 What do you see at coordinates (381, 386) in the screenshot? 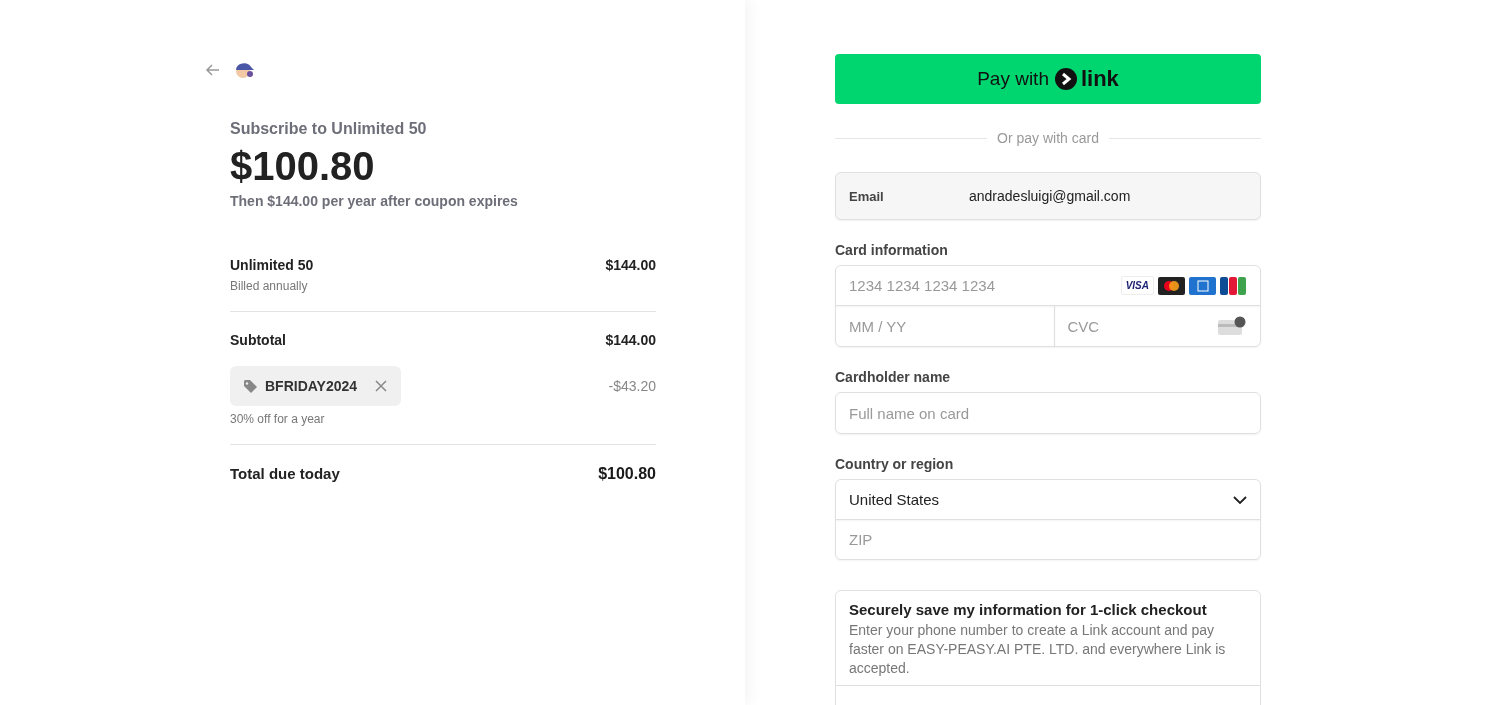
I see `remove-icon` at bounding box center [381, 386].